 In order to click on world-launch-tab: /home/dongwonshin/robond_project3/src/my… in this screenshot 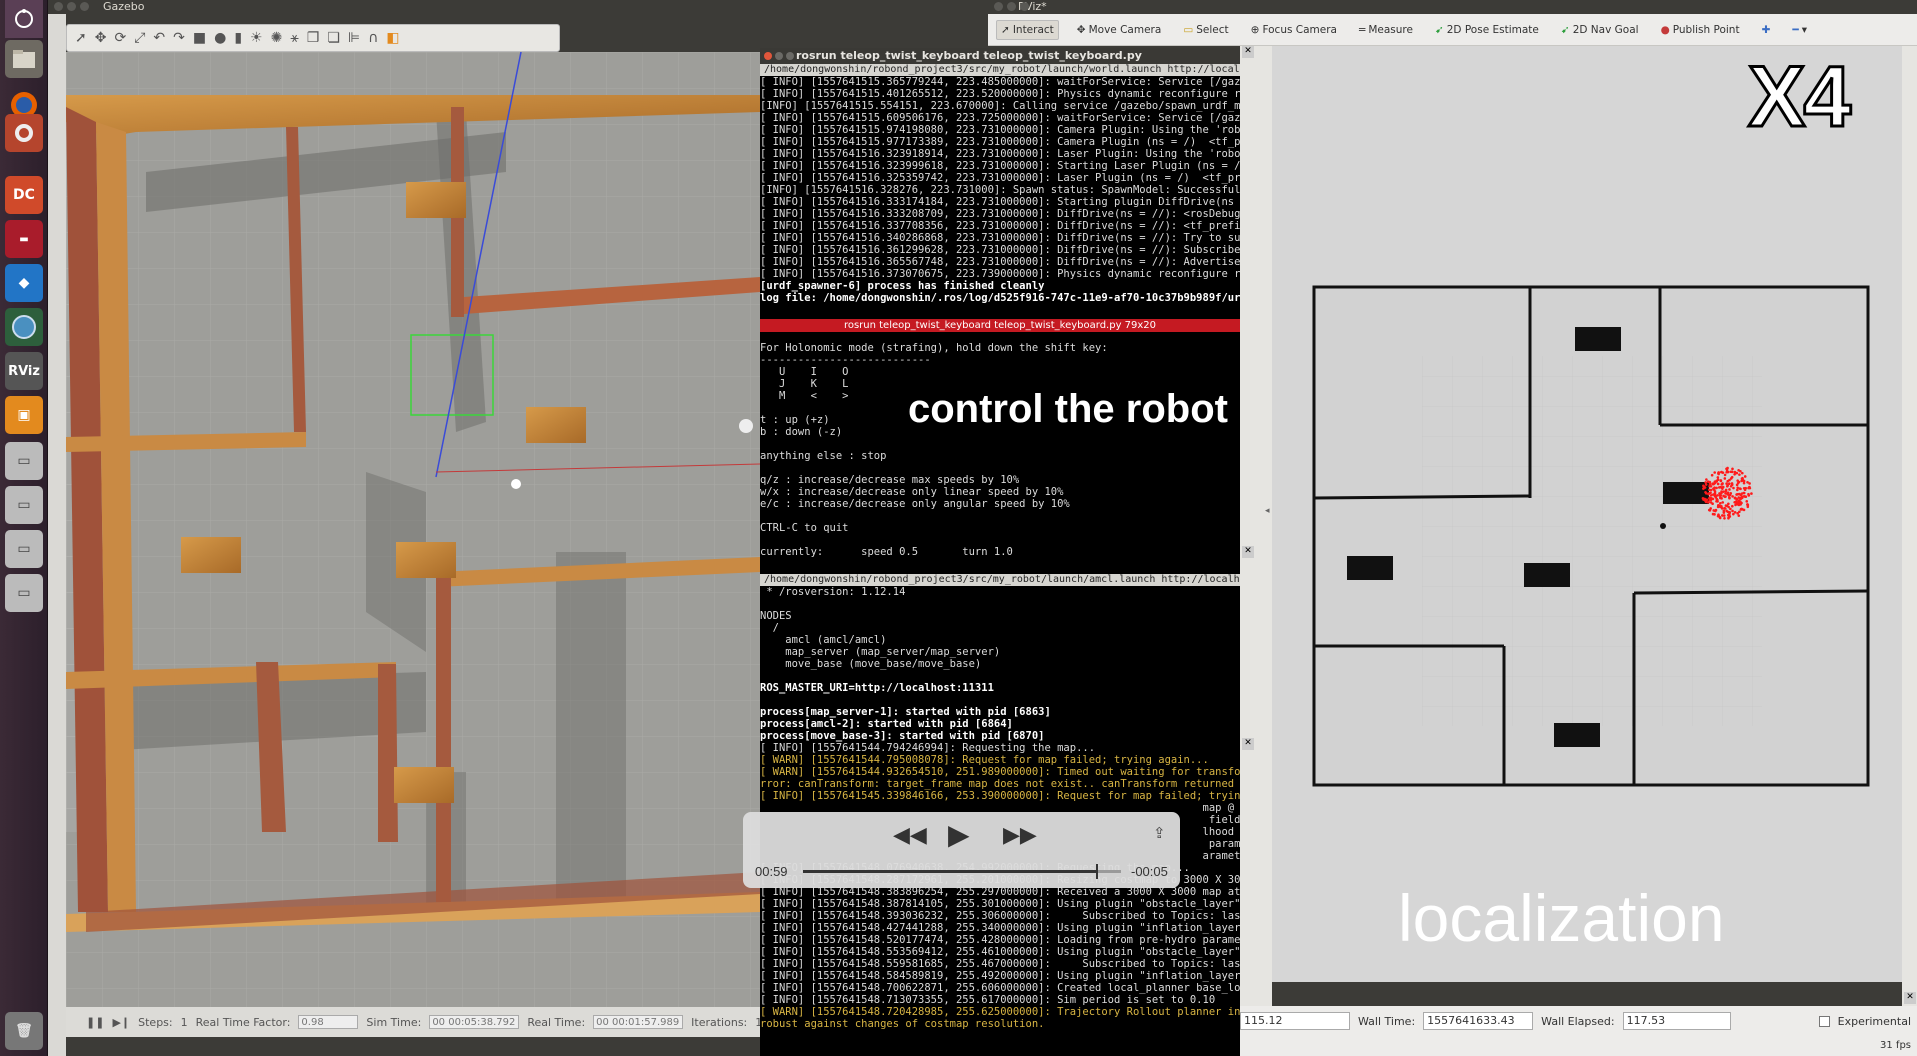, I will do `click(1000, 70)`.